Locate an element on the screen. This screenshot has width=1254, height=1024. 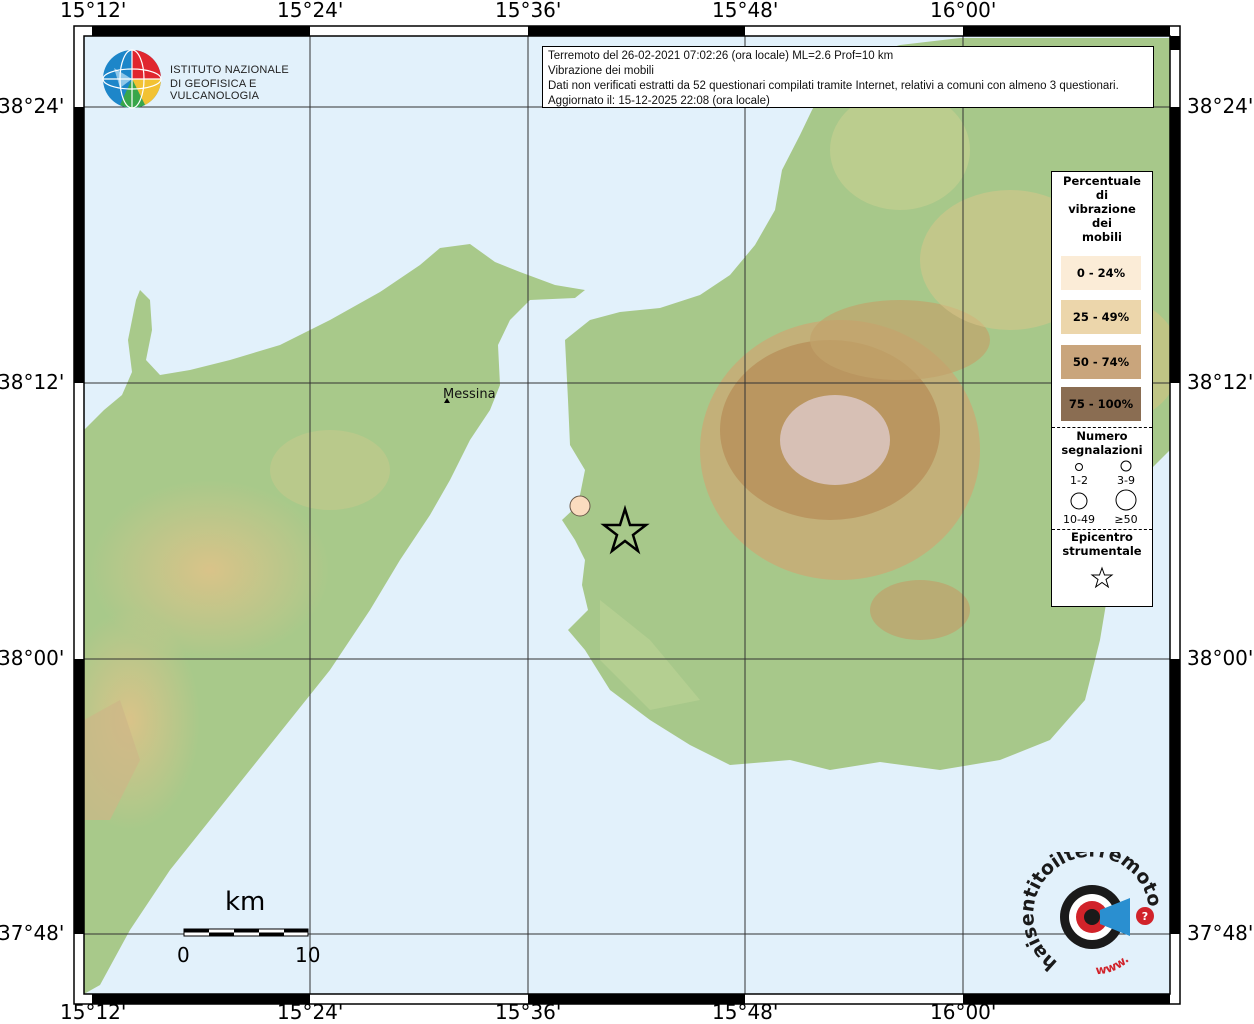
axis-top-label-3: 15°36' is located at coordinates (528, 11).